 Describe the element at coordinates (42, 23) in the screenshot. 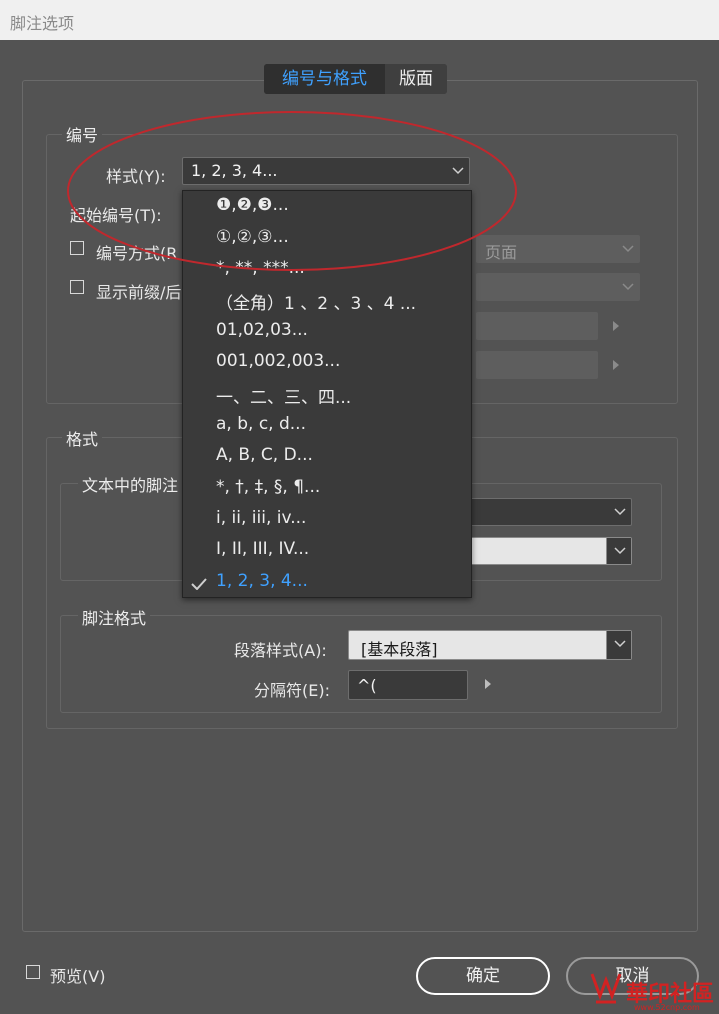

I see `window-title: 脚注选项` at that location.